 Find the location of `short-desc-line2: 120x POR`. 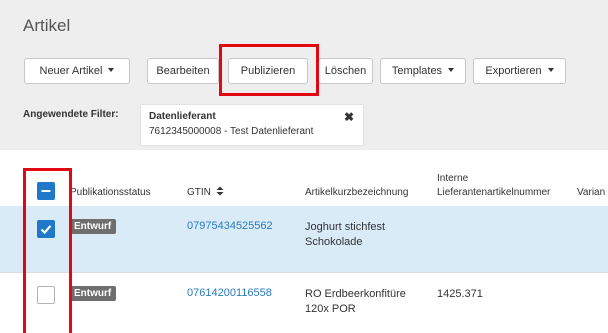

short-desc-line2: 120x POR is located at coordinates (330, 309).